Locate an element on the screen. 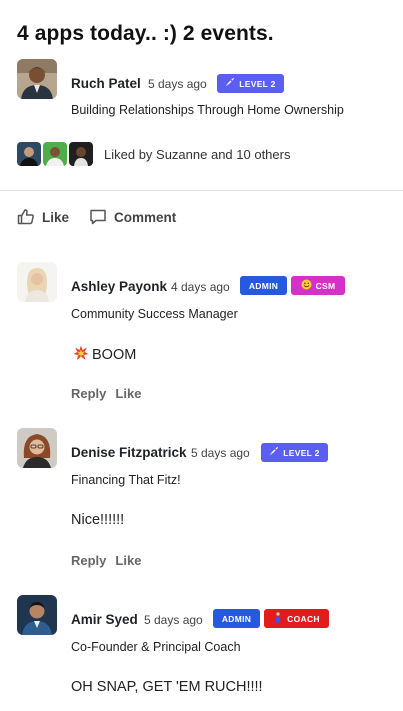 The image size is (403, 711). commenter-name: Ashley Payonk is located at coordinates (119, 286).